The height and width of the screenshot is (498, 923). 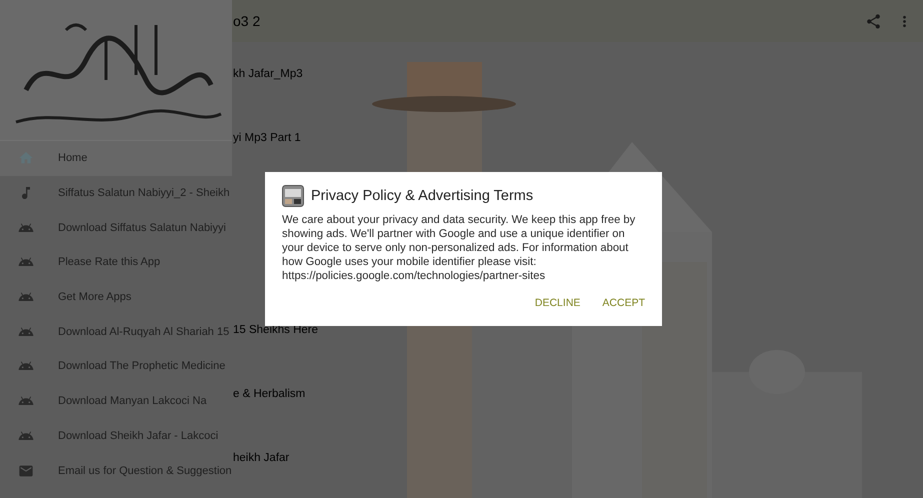 What do you see at coordinates (422, 196) in the screenshot?
I see `dialog-title: Privacy Policy & Advertising Terms` at bounding box center [422, 196].